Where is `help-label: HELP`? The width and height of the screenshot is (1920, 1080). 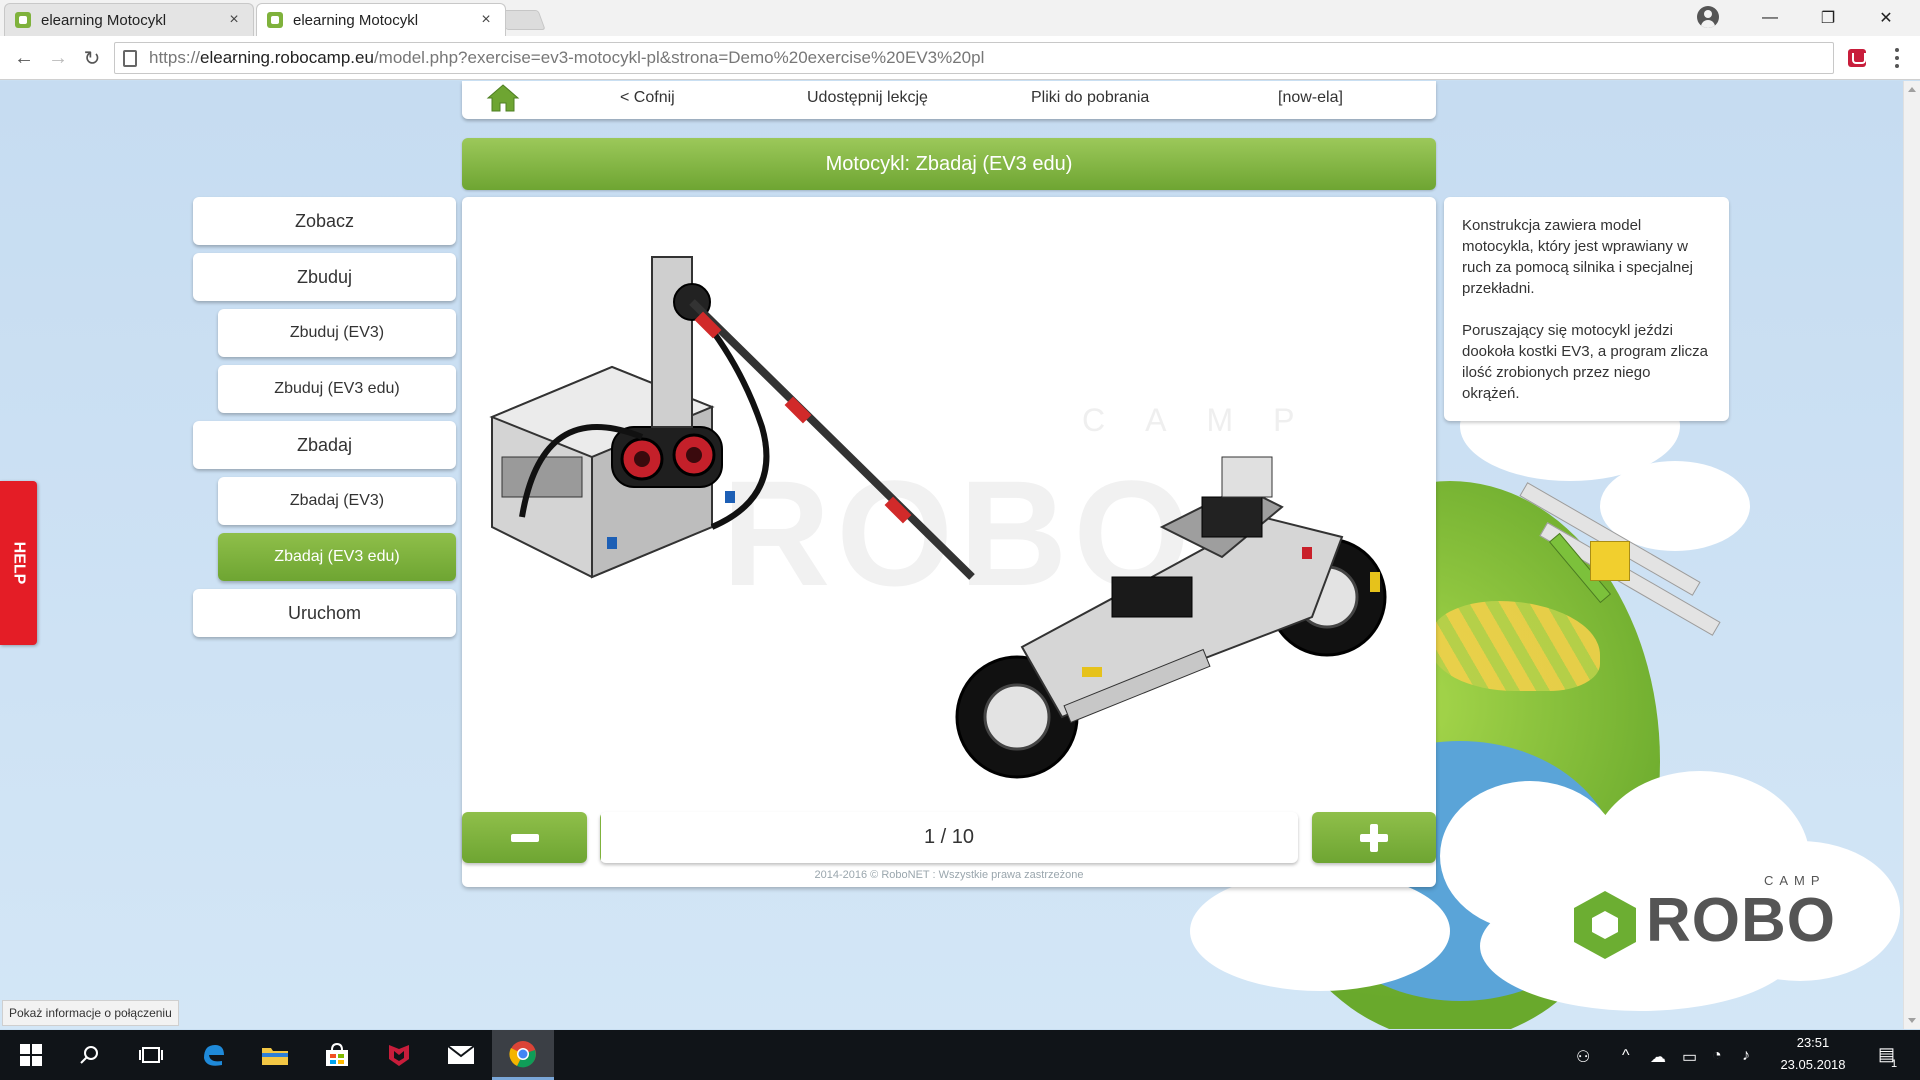
help-label: HELP is located at coordinates (19, 563).